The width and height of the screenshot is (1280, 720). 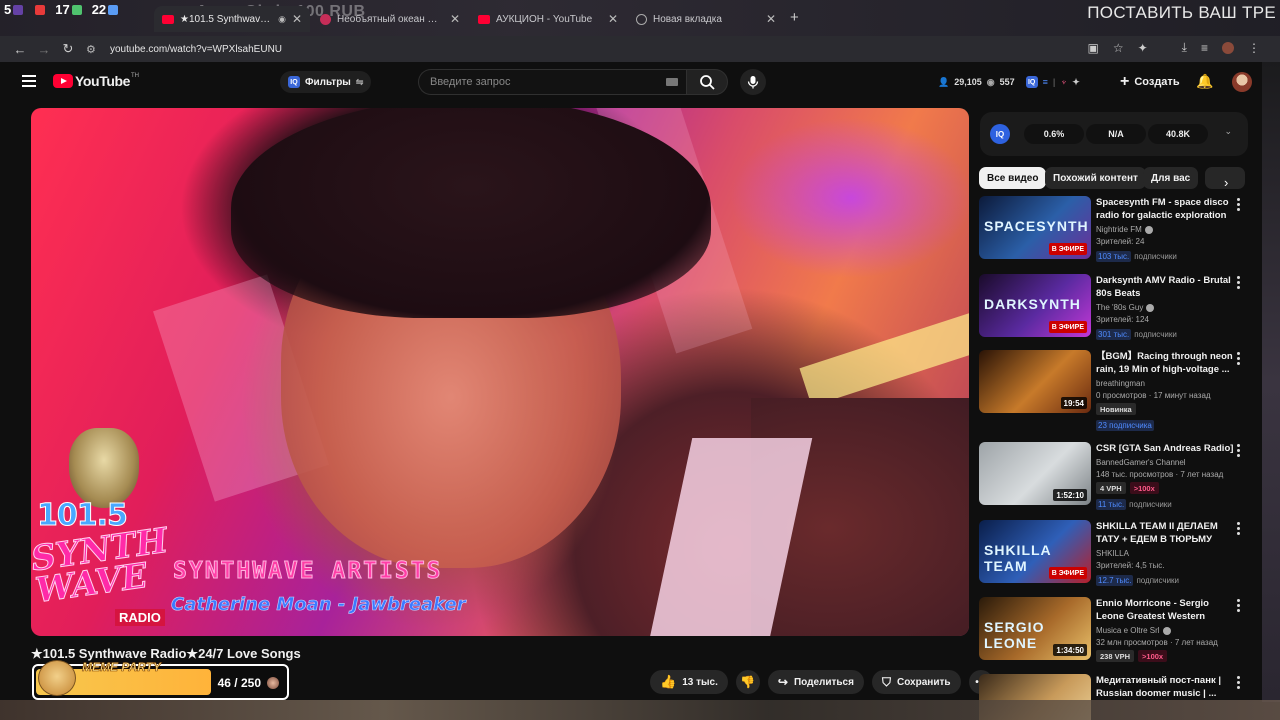 I want to click on url-field: ⚙ youtube.com/watch?v=WPXlsahEUNU, so click(x=586, y=49).